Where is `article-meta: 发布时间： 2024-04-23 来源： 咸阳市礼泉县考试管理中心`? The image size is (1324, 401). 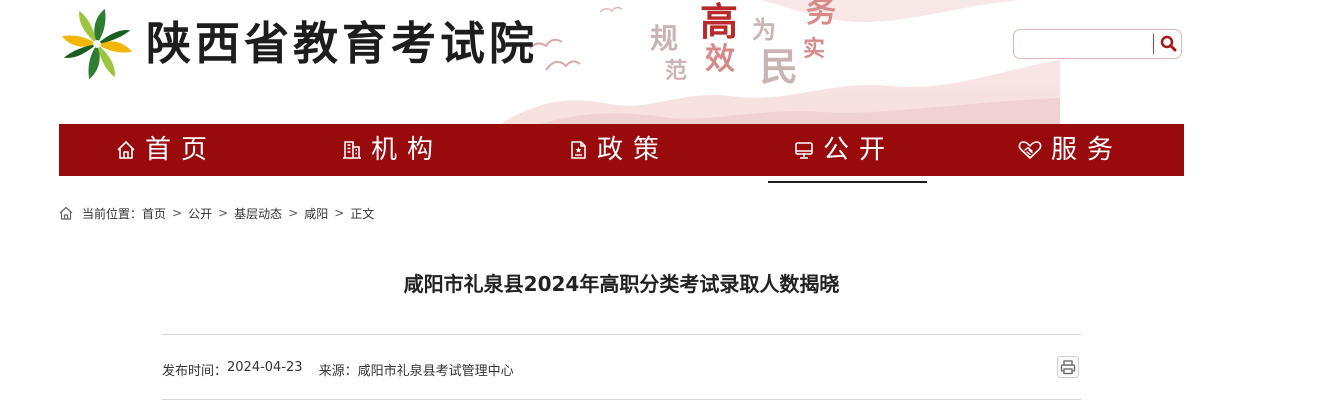
article-meta: 发布时间： 2024-04-23 来源： 咸阳市礼泉县考试管理中心 is located at coordinates (338, 369).